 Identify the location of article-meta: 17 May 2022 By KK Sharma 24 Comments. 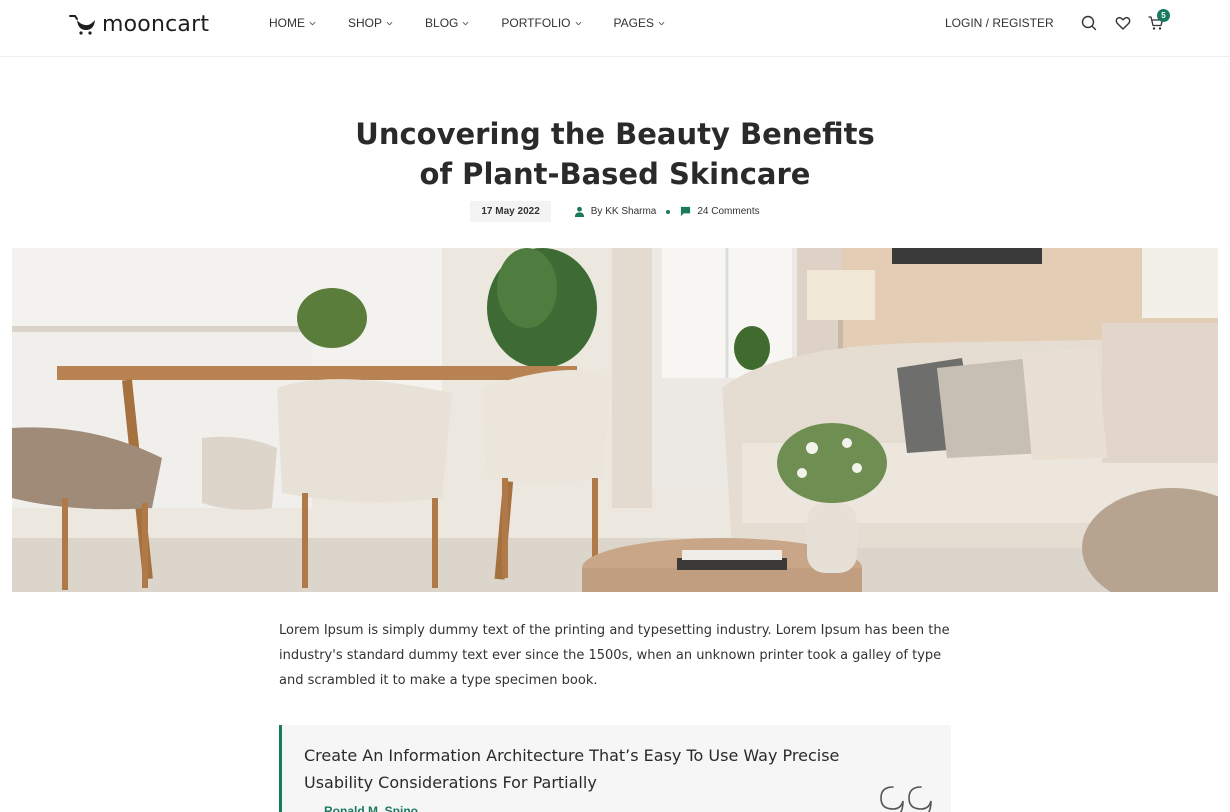
(615, 211).